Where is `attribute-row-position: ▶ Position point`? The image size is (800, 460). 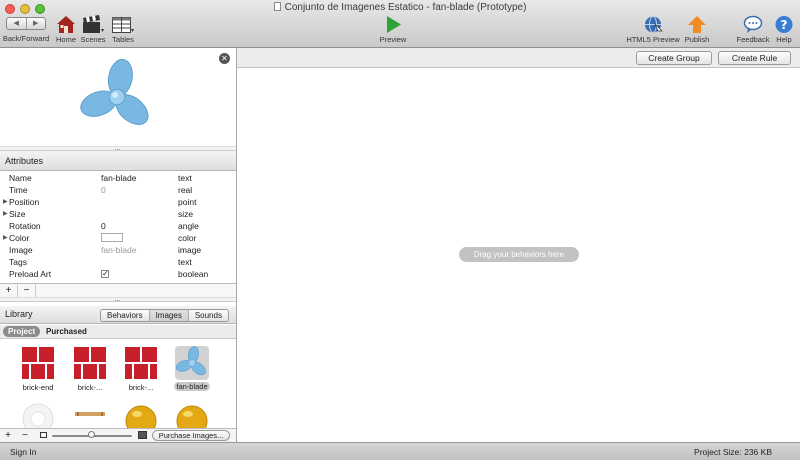
attribute-row-position: ▶ Position point is located at coordinates (118, 202).